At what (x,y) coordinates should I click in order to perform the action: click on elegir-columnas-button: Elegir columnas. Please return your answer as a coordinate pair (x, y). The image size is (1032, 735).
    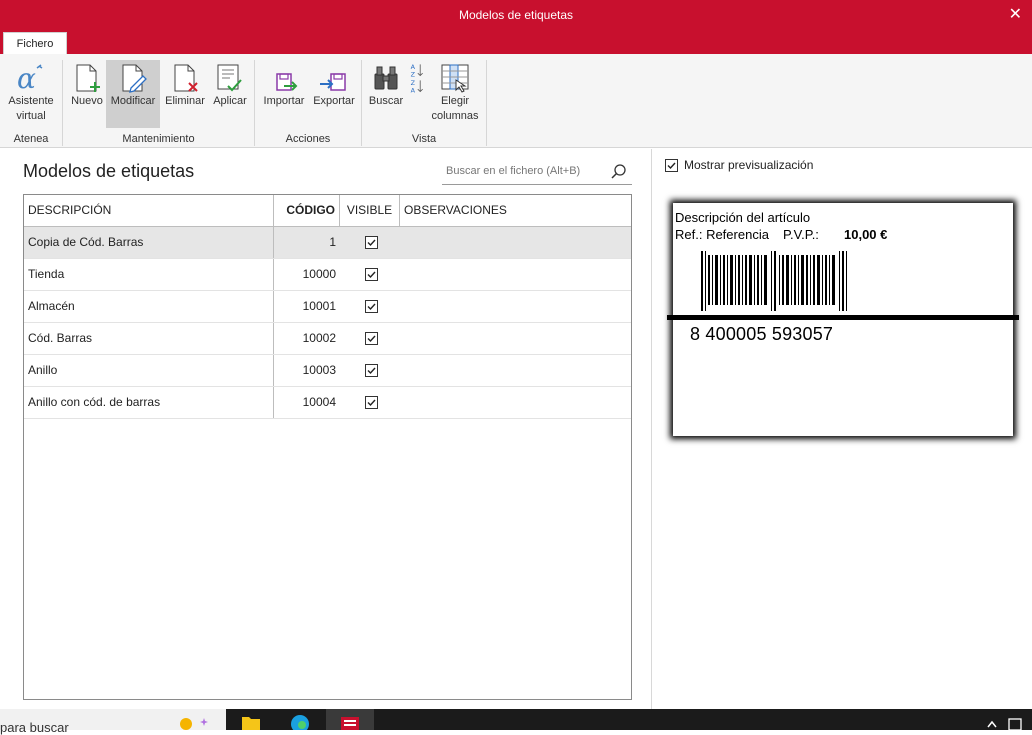
    Looking at the image, I should click on (455, 94).